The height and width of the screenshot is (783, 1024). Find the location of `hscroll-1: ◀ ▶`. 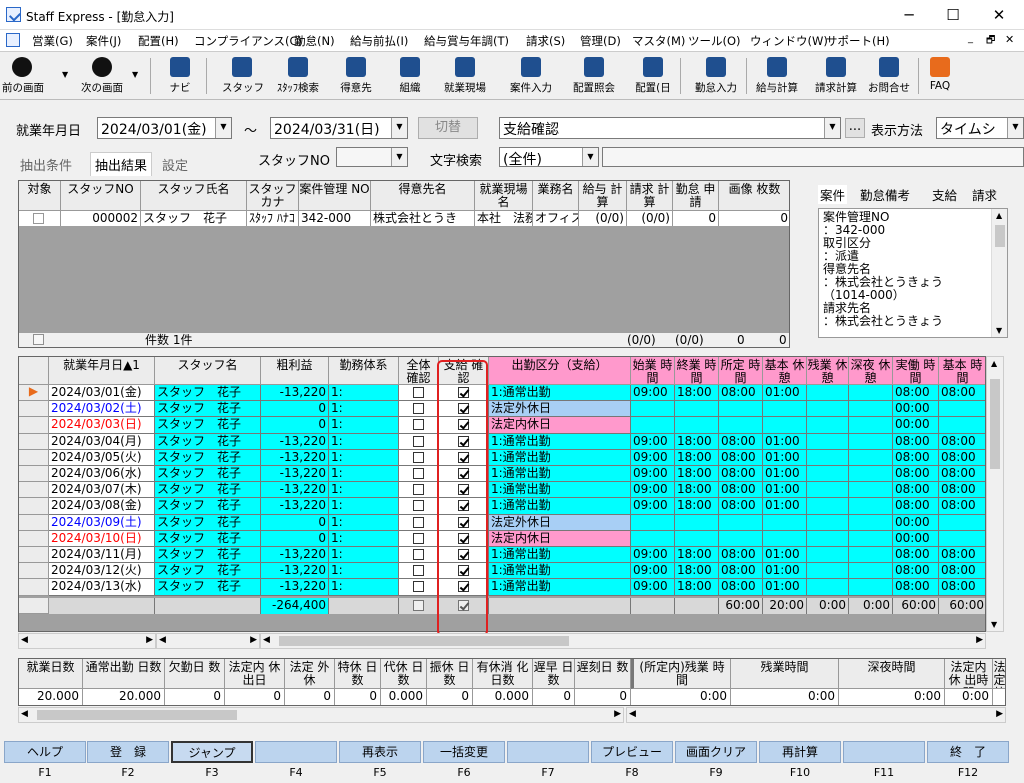

hscroll-1: ◀ ▶ is located at coordinates (87, 641).